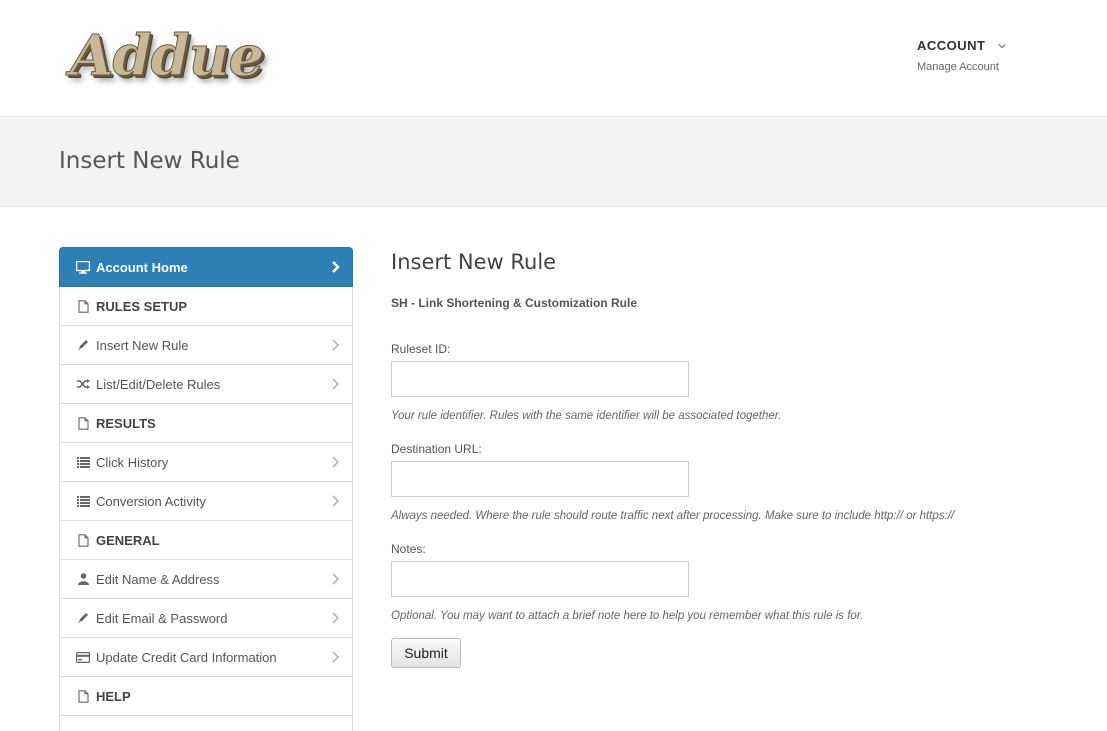 The width and height of the screenshot is (1107, 731). Describe the element at coordinates (132, 462) in the screenshot. I see `sidebar-item-label: Click History` at that location.